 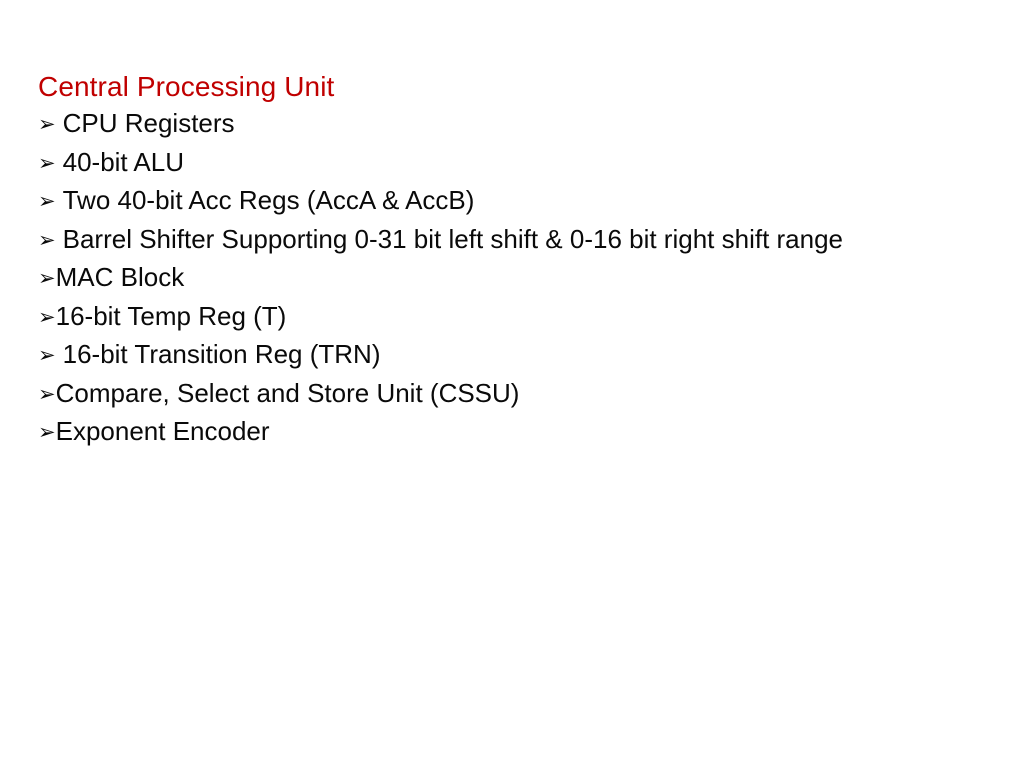 What do you see at coordinates (268, 200) in the screenshot?
I see `list-item-label: Two 40-bit Acc Regs (AccA & AccB)` at bounding box center [268, 200].